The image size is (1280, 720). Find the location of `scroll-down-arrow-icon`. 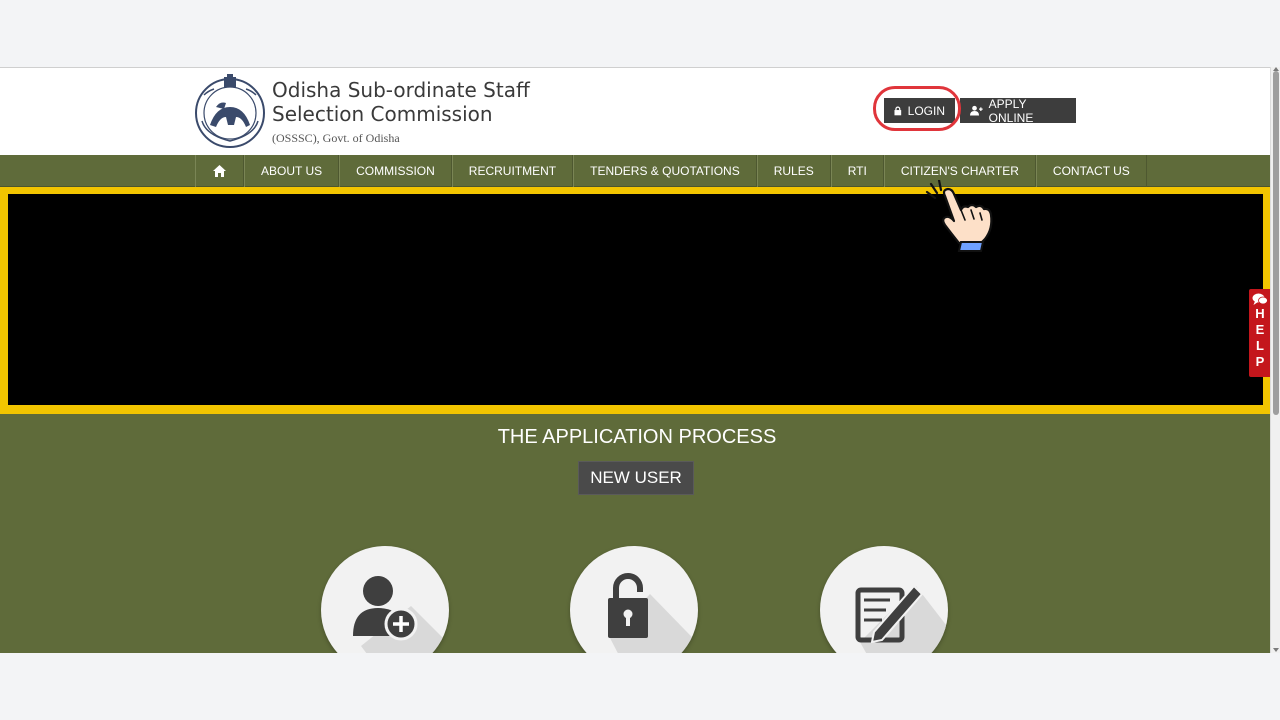

scroll-down-arrow-icon is located at coordinates (1276, 650).